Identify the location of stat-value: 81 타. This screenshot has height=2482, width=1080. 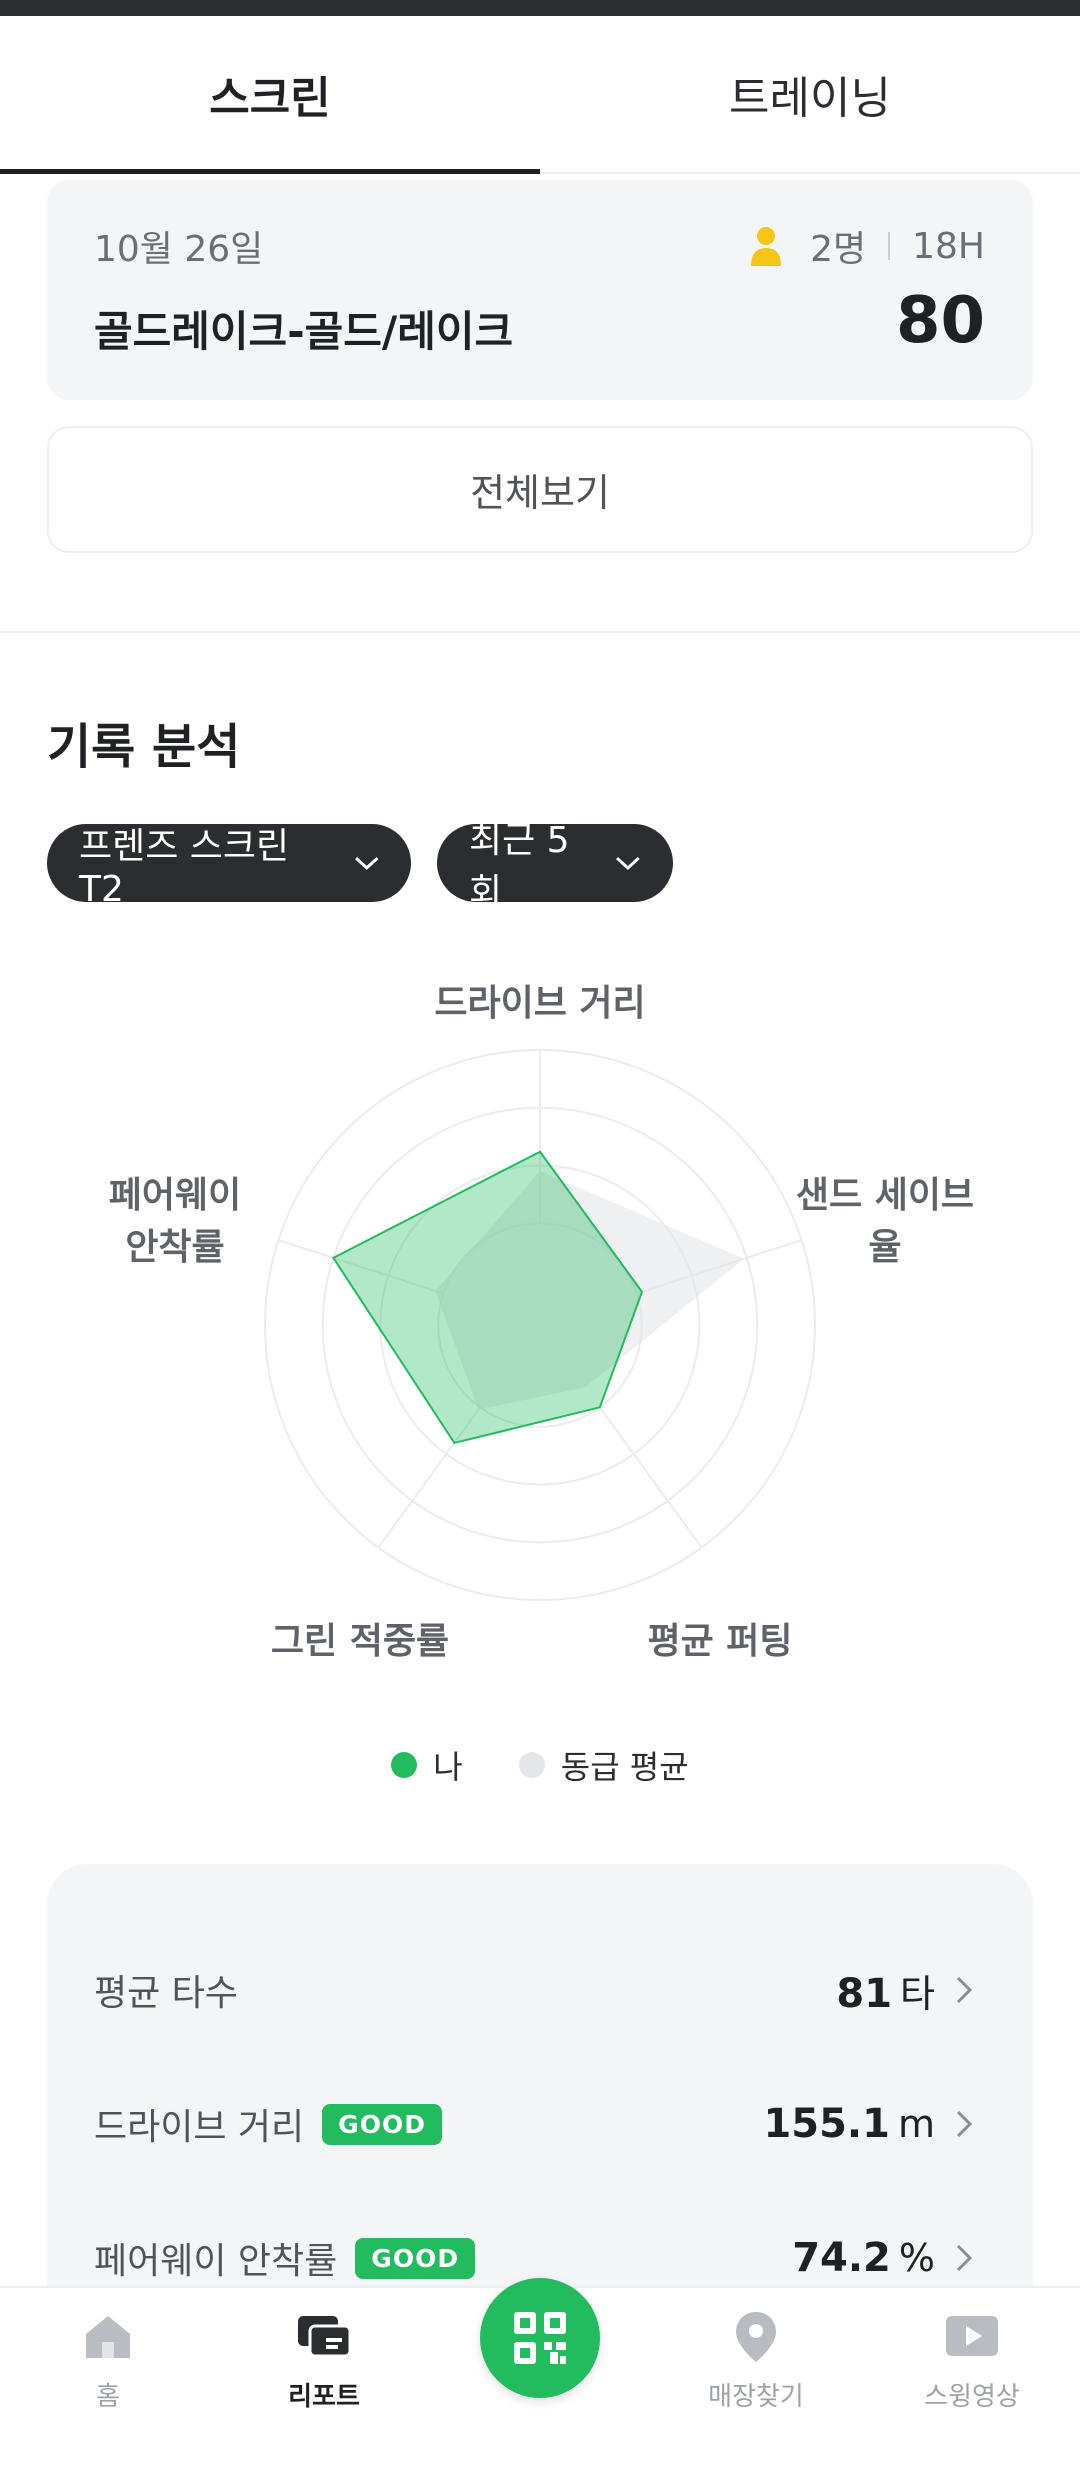
(904, 1990).